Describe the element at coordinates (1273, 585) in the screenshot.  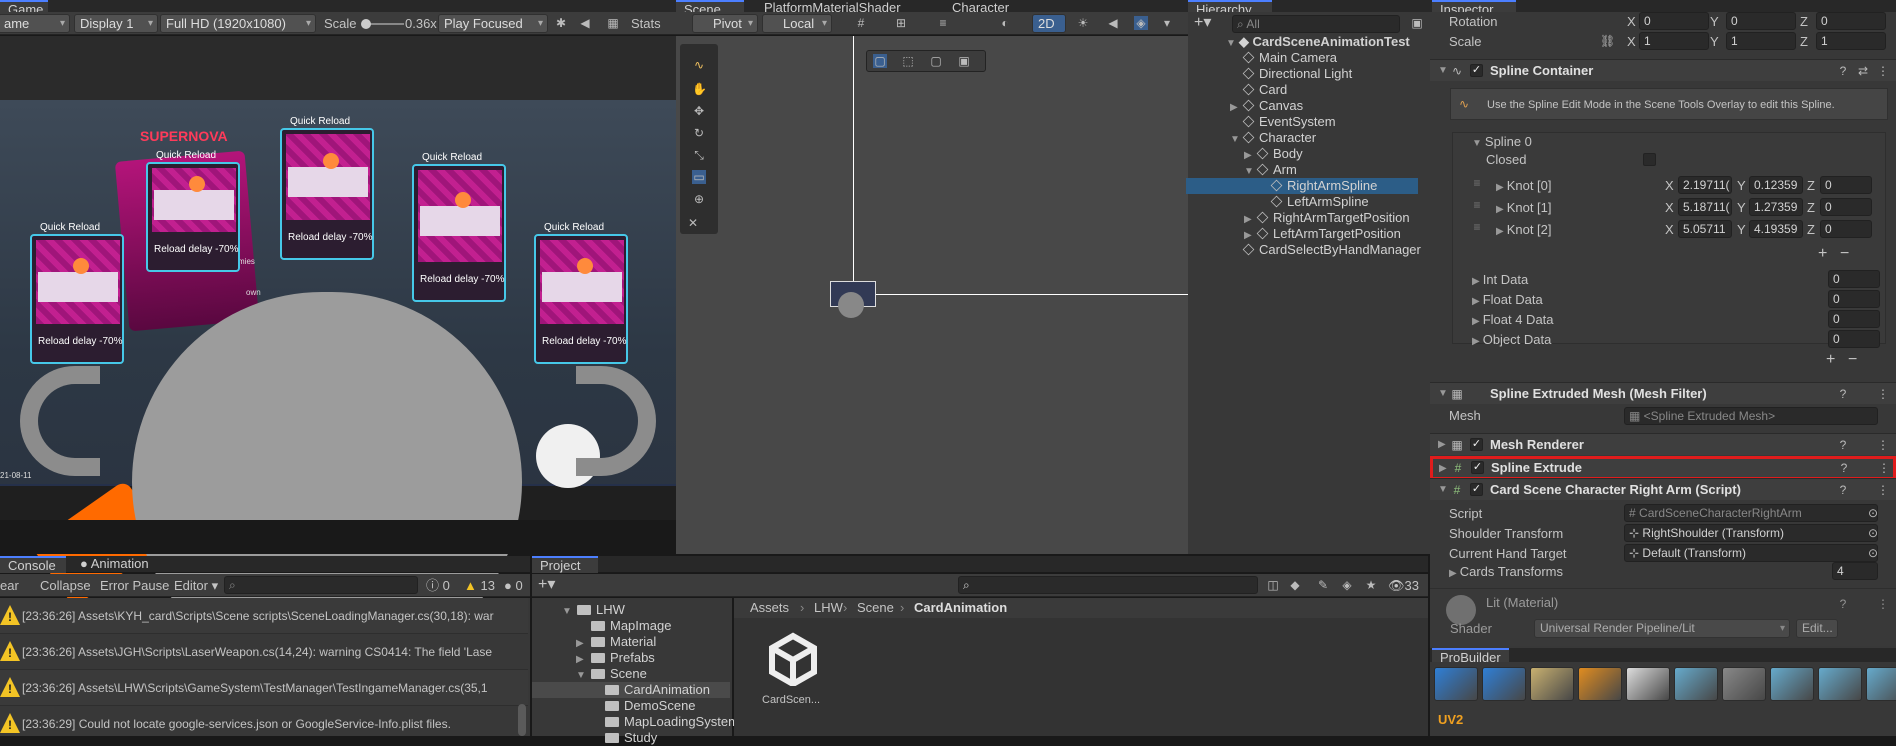
I see `search-by-type-icon: ◫` at that location.